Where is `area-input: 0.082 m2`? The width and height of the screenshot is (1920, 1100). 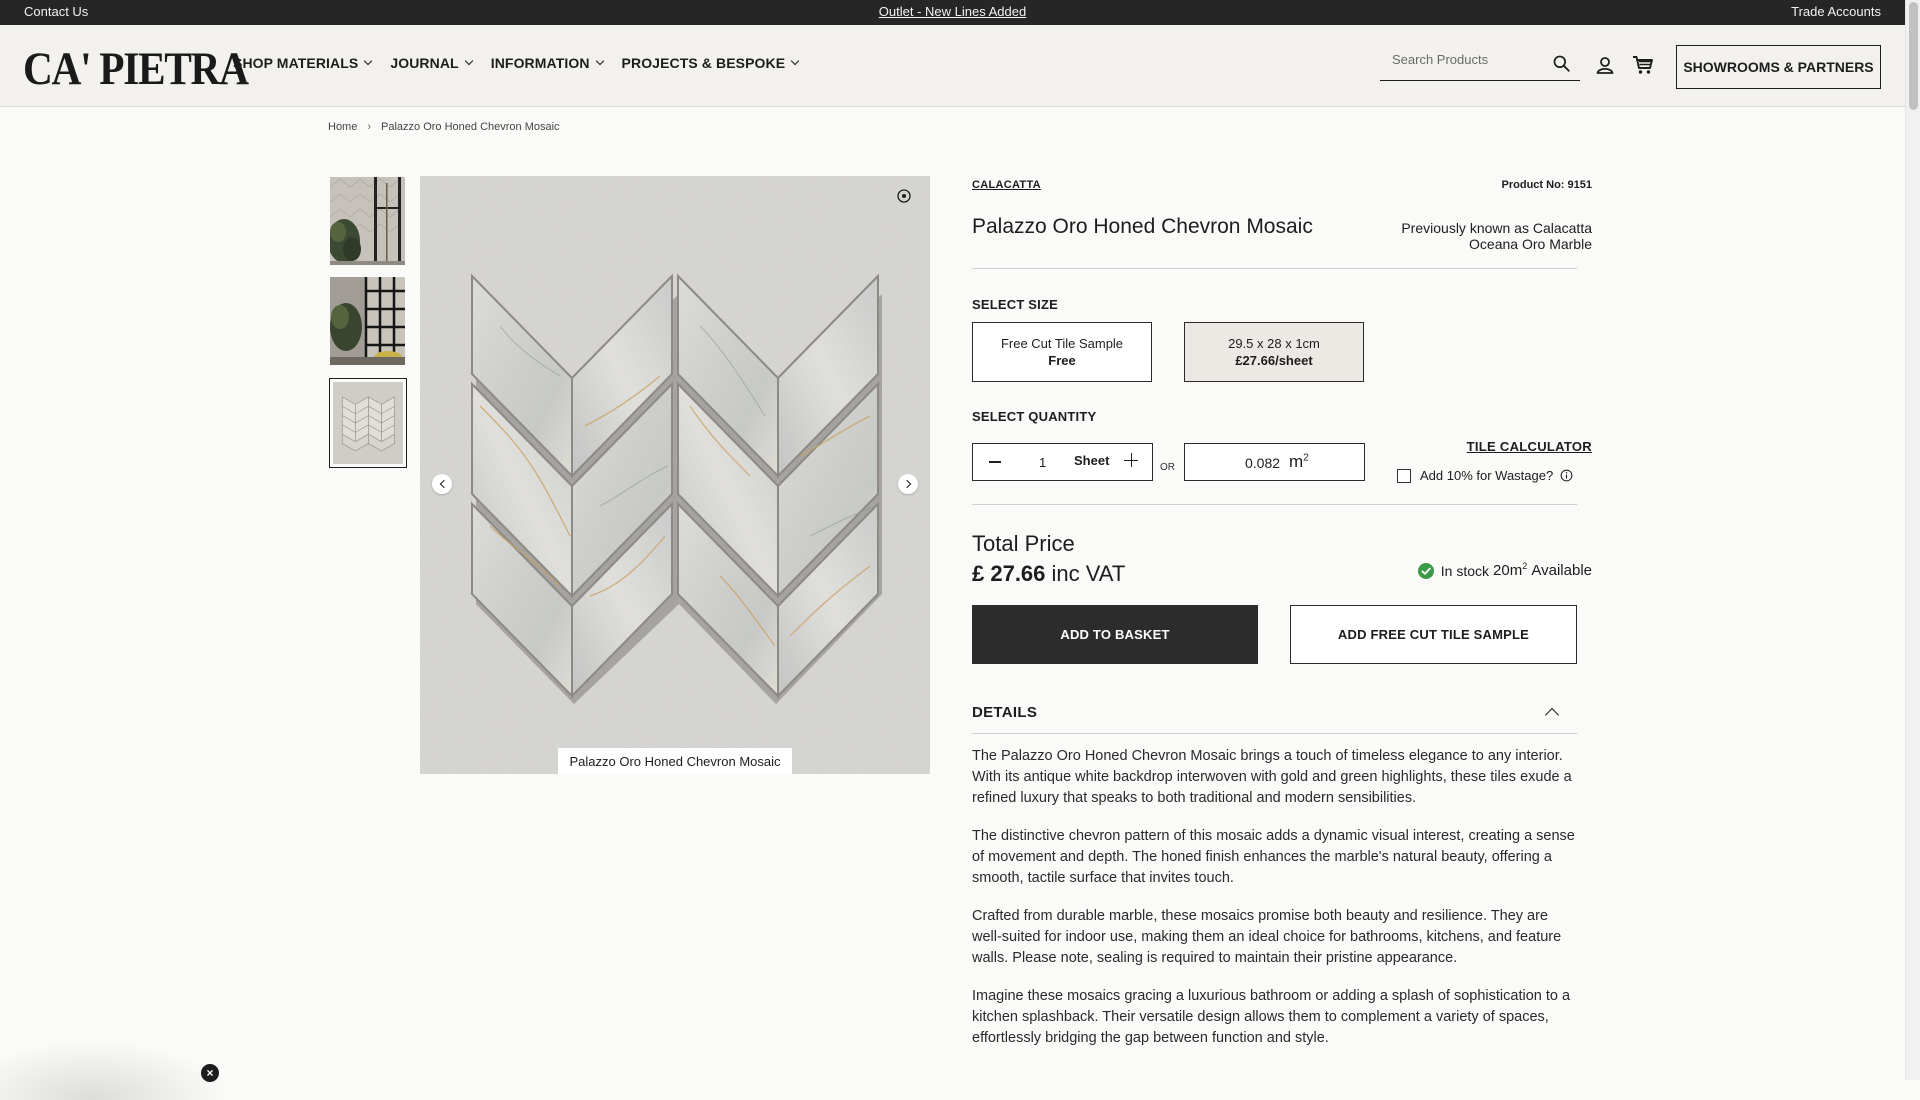 area-input: 0.082 m2 is located at coordinates (1274, 462).